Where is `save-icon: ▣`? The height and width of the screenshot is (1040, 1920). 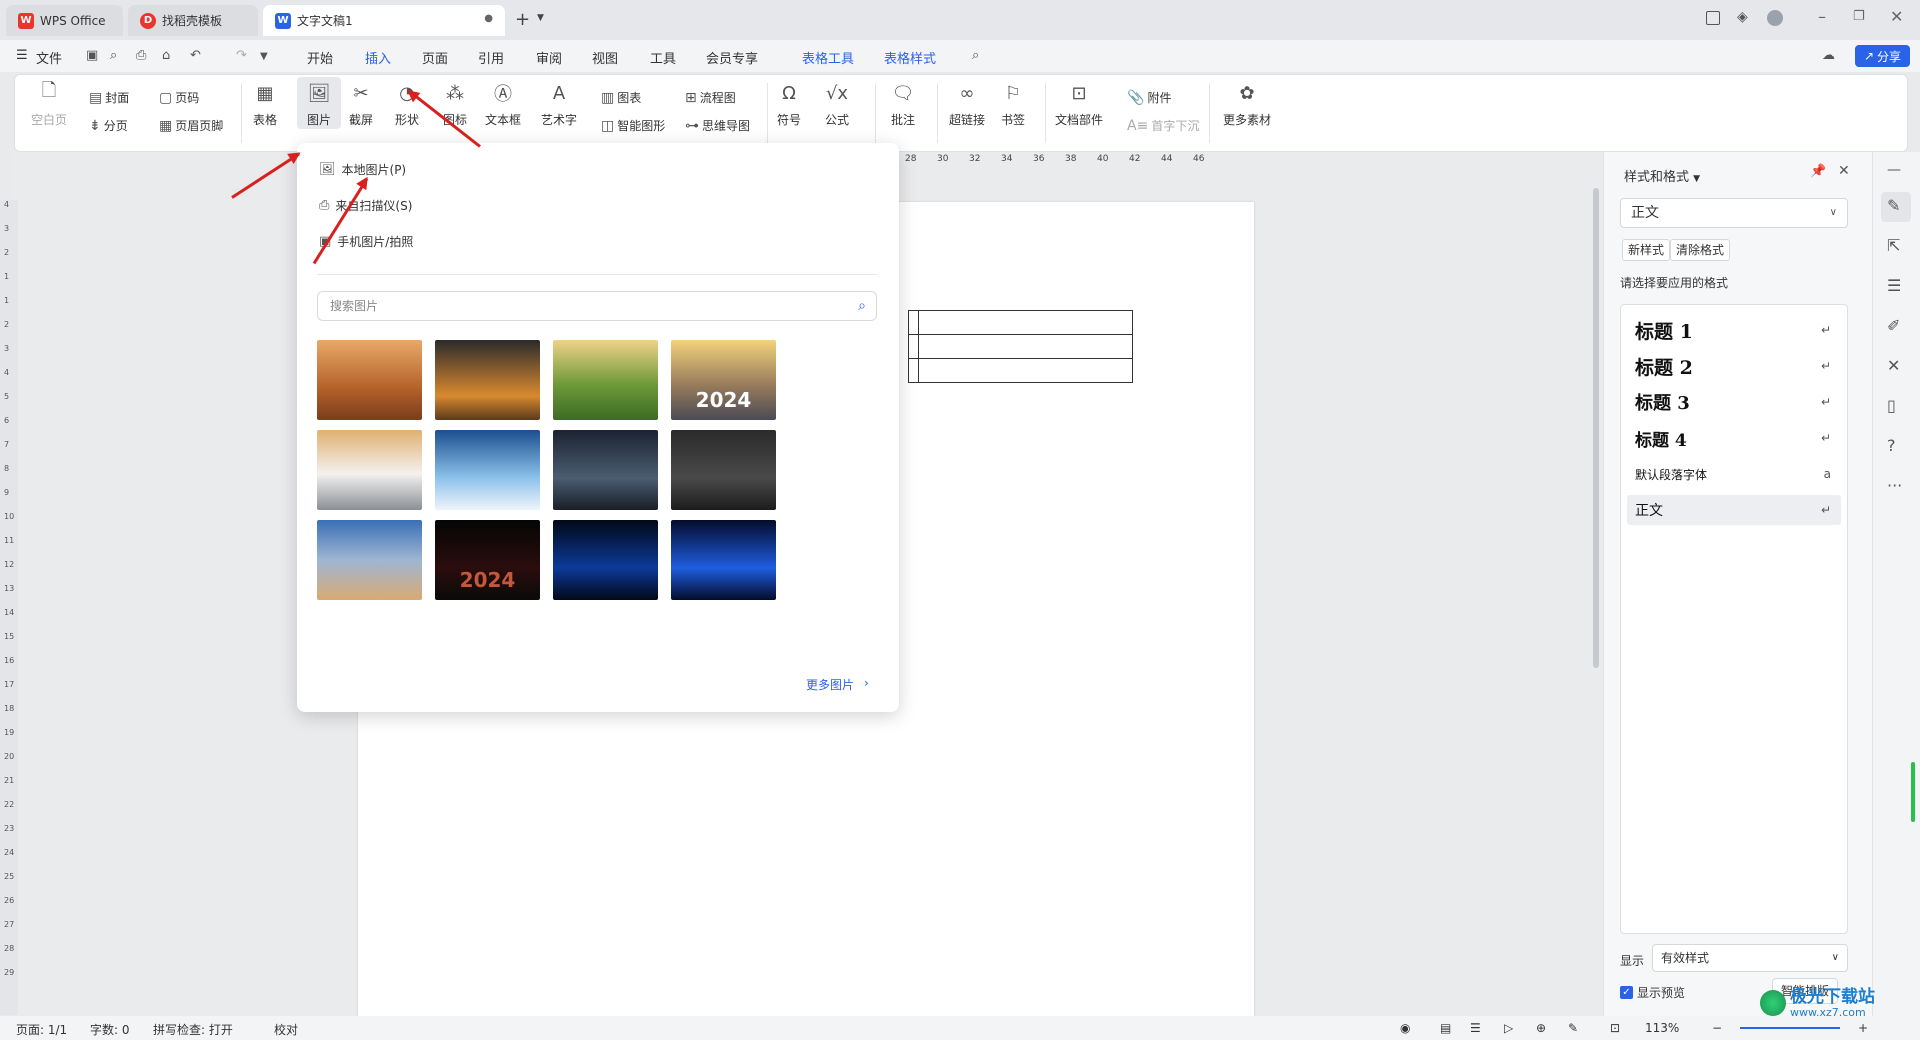
save-icon: ▣ is located at coordinates (92, 55).